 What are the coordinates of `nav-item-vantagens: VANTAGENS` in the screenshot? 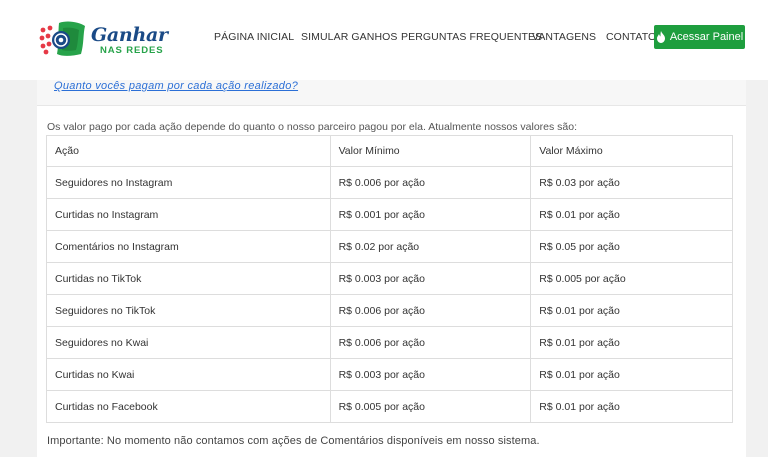 It's located at (564, 37).